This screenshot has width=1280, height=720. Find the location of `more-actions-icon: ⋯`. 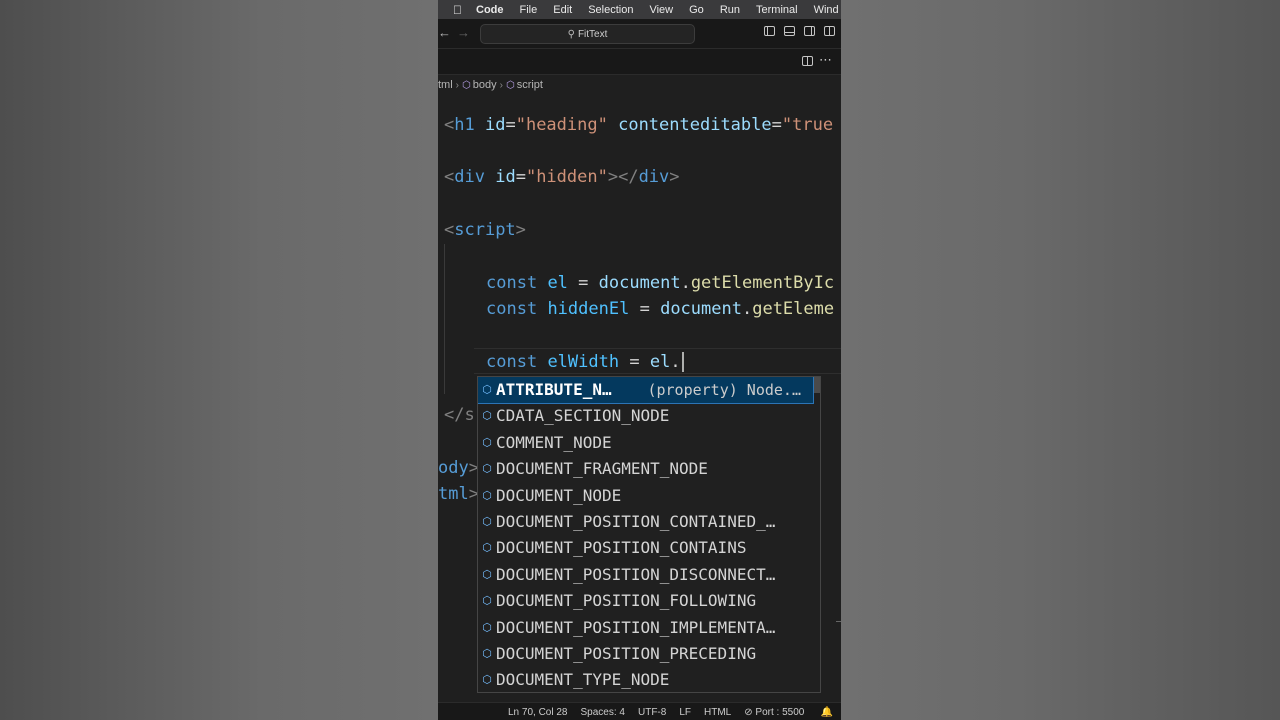

more-actions-icon: ⋯ is located at coordinates (826, 60).